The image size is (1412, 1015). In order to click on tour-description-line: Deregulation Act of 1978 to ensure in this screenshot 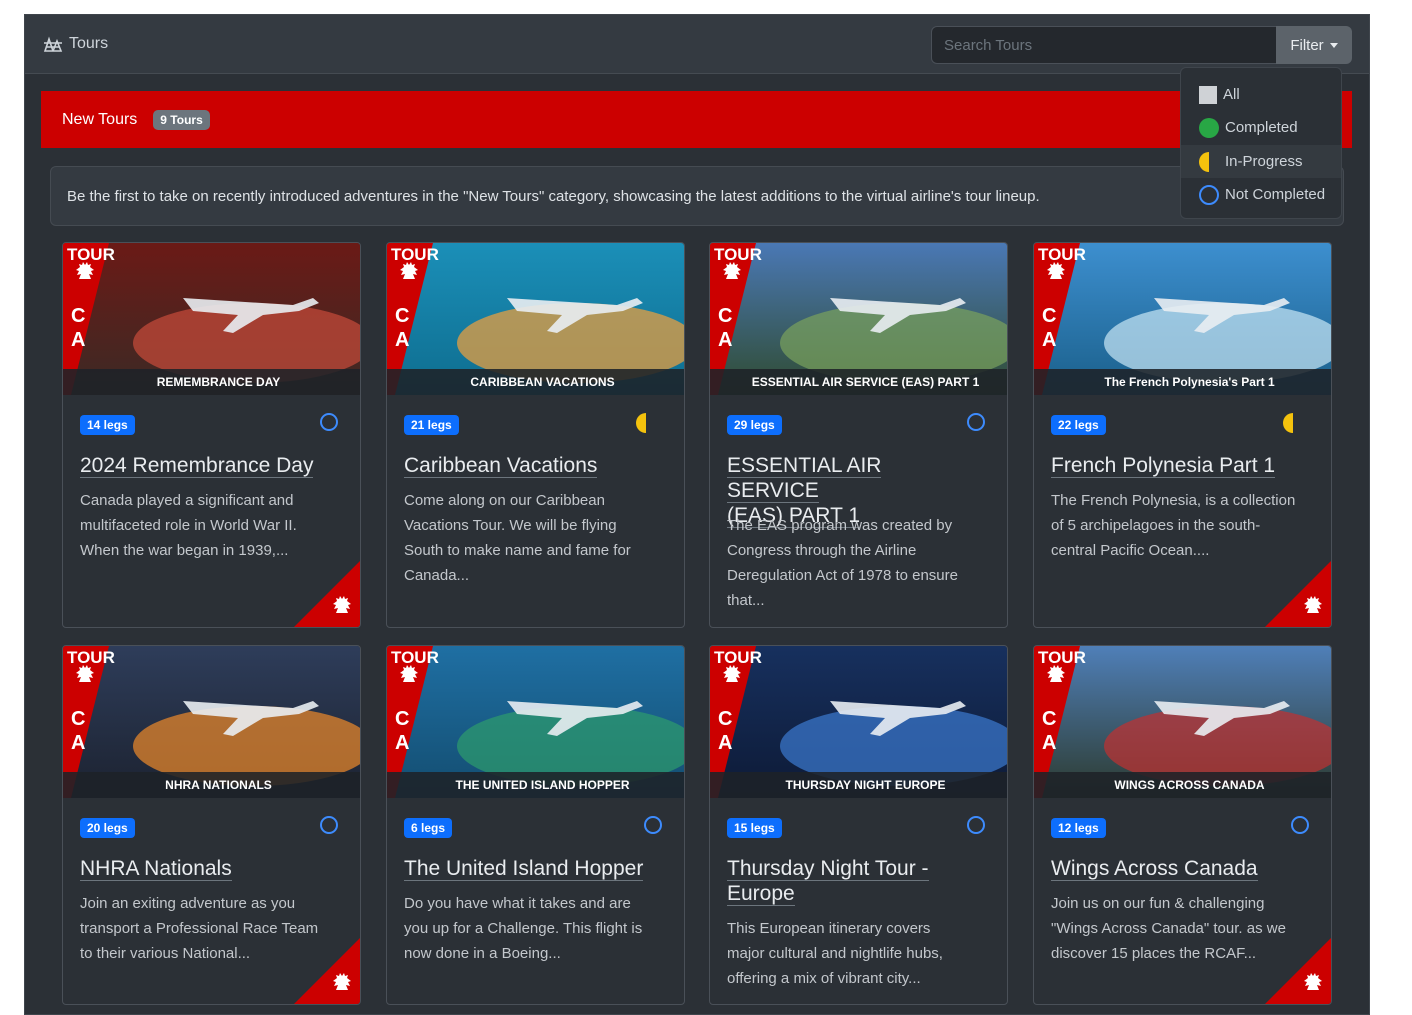, I will do `click(842, 575)`.